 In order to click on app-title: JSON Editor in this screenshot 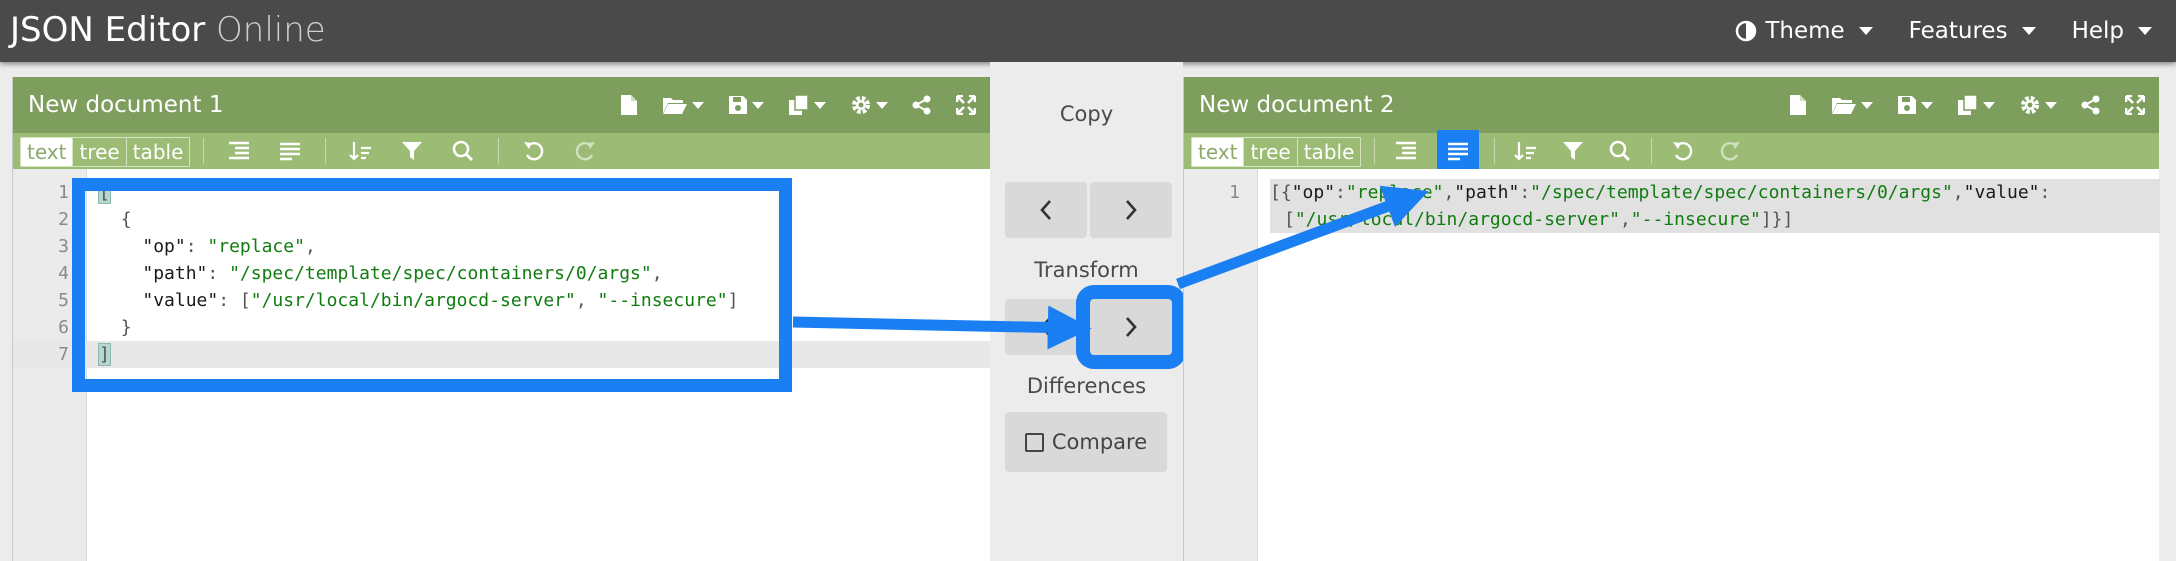, I will do `click(108, 30)`.